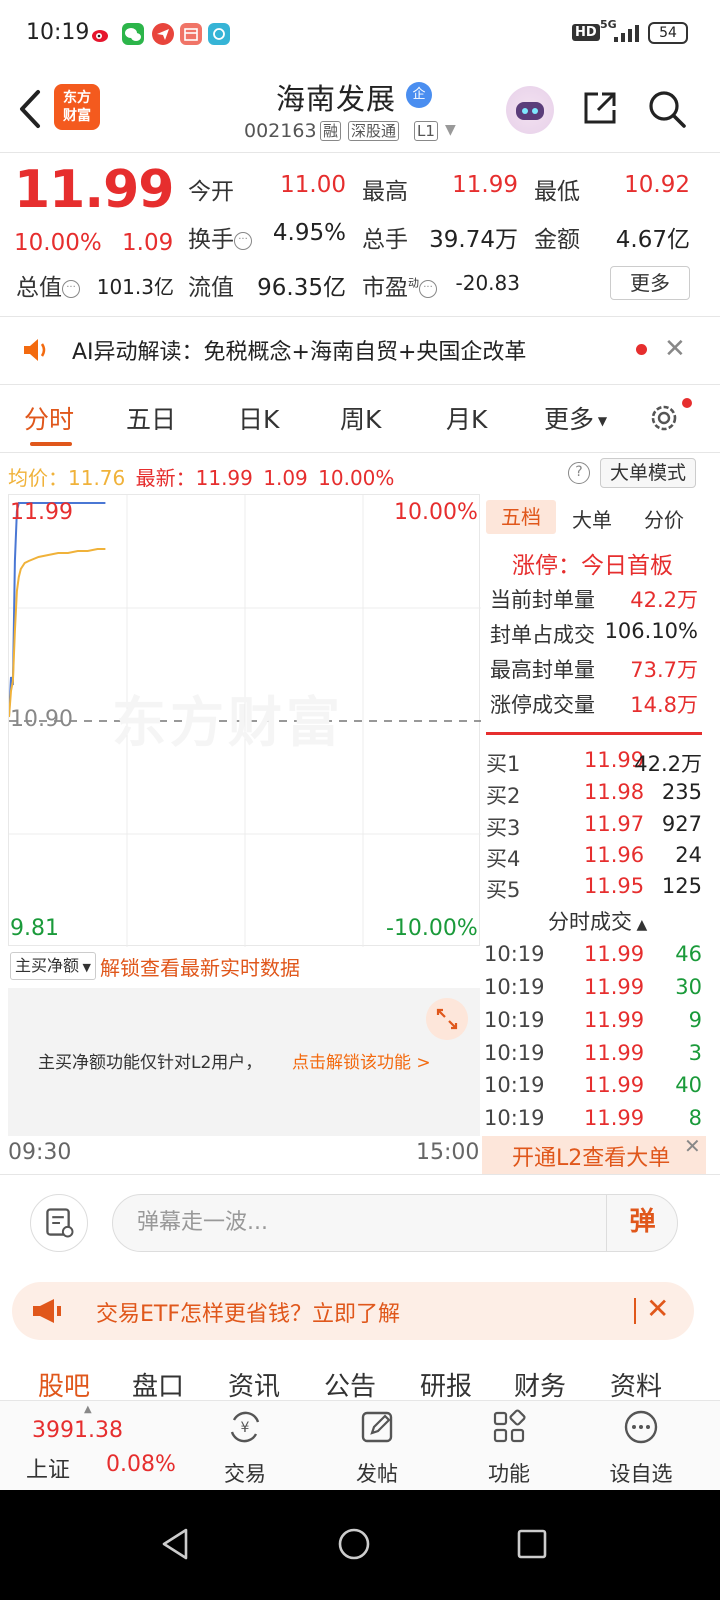 The width and height of the screenshot is (720, 1600). Describe the element at coordinates (688, 1085) in the screenshot. I see `tick-volume: 40` at that location.